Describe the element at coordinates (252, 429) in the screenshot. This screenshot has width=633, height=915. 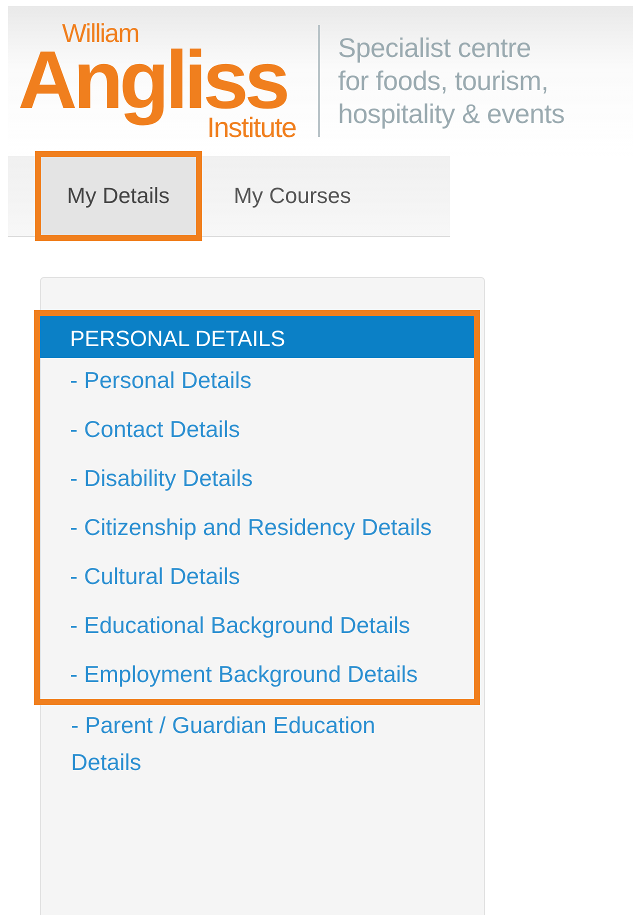
I see `menu-link: - Contact Details` at that location.